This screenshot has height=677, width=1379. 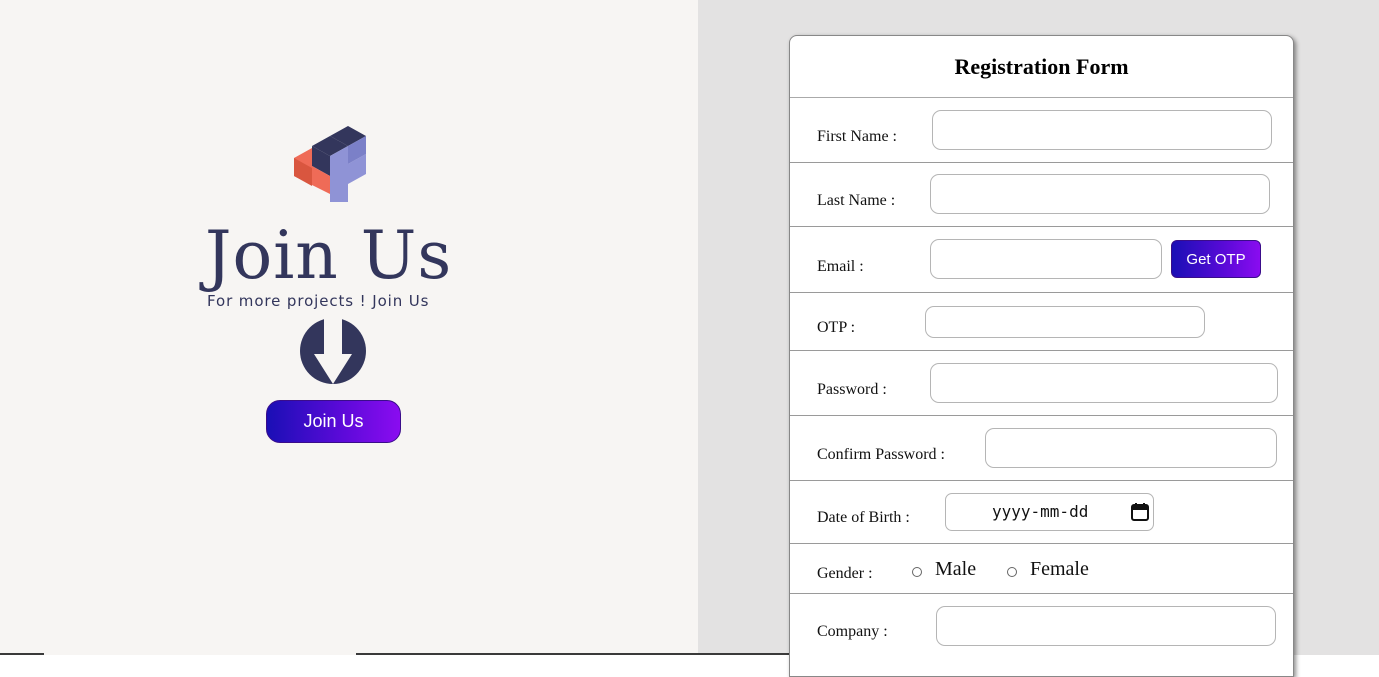 I want to click on email-row: Email : Get OTP, so click(x=1041, y=260).